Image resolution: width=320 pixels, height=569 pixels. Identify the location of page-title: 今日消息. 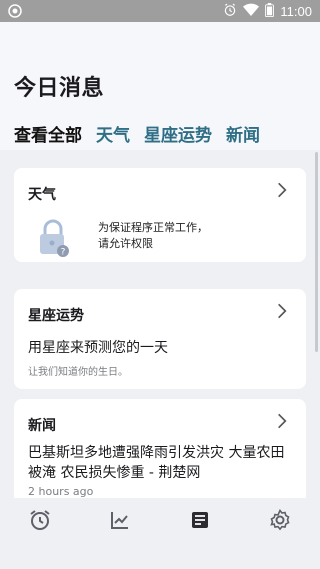
(59, 88).